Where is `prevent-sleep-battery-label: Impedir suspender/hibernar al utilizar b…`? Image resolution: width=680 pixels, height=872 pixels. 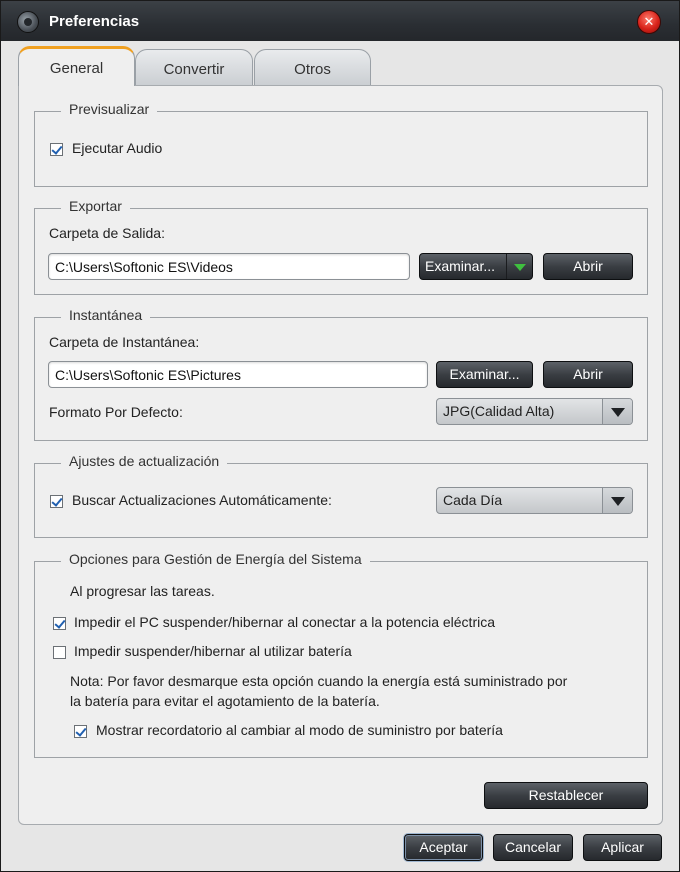 prevent-sleep-battery-label: Impedir suspender/hibernar al utilizar b… is located at coordinates (213, 651).